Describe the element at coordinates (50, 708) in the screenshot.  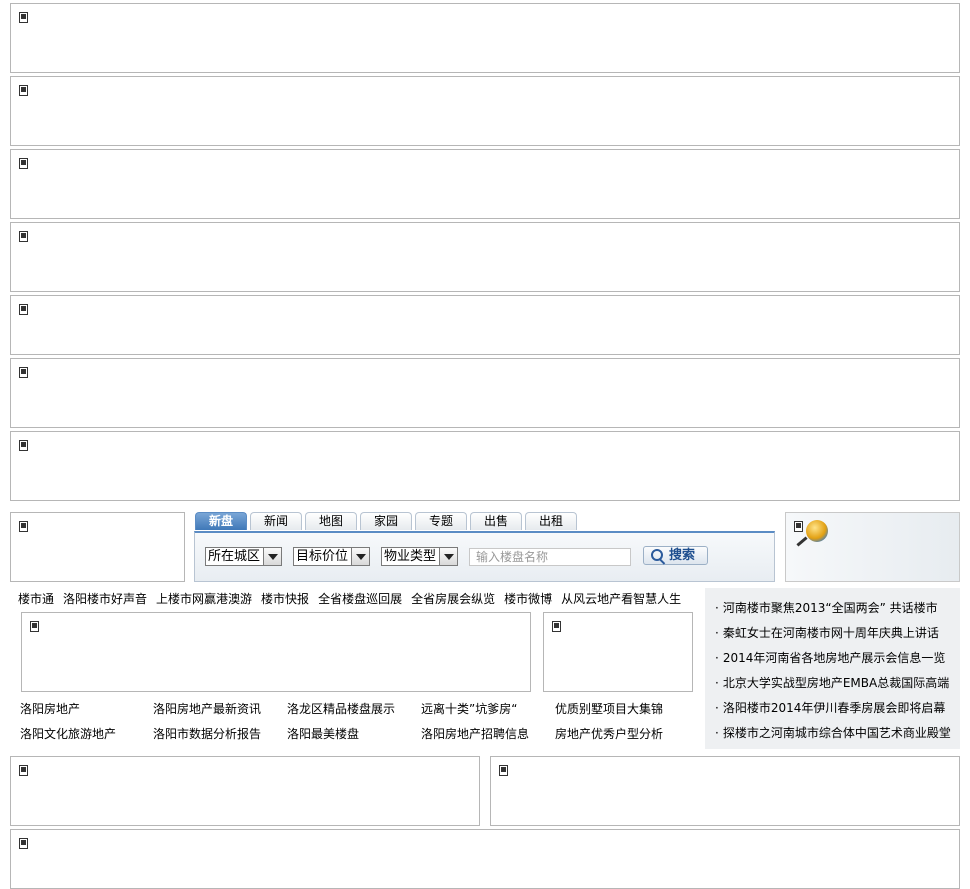
I see `link-item: 洛阳房地产` at that location.